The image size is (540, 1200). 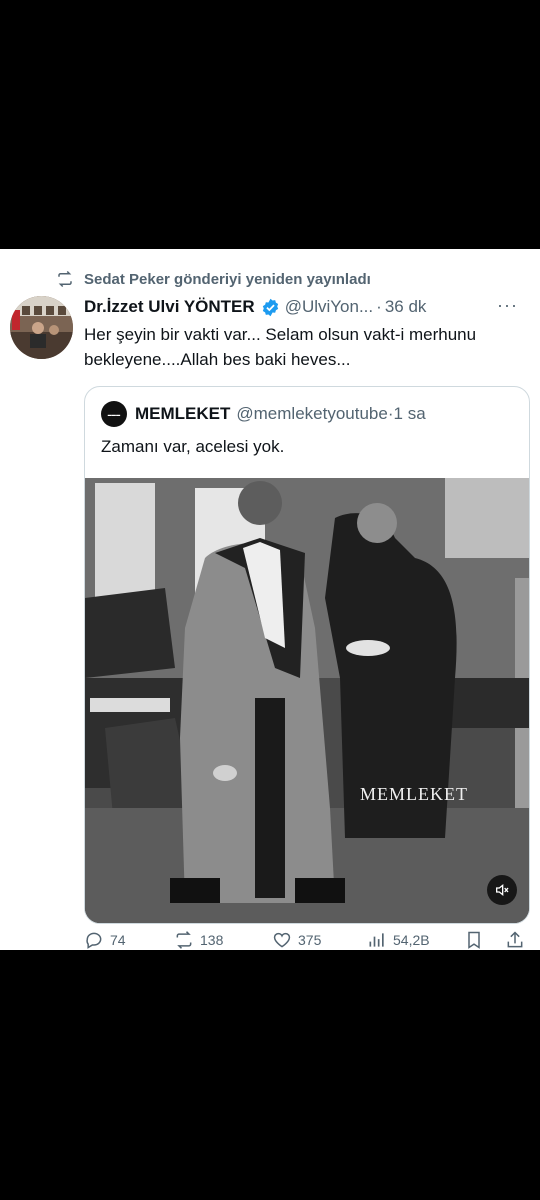 What do you see at coordinates (282, 940) in the screenshot?
I see `heart-icon` at bounding box center [282, 940].